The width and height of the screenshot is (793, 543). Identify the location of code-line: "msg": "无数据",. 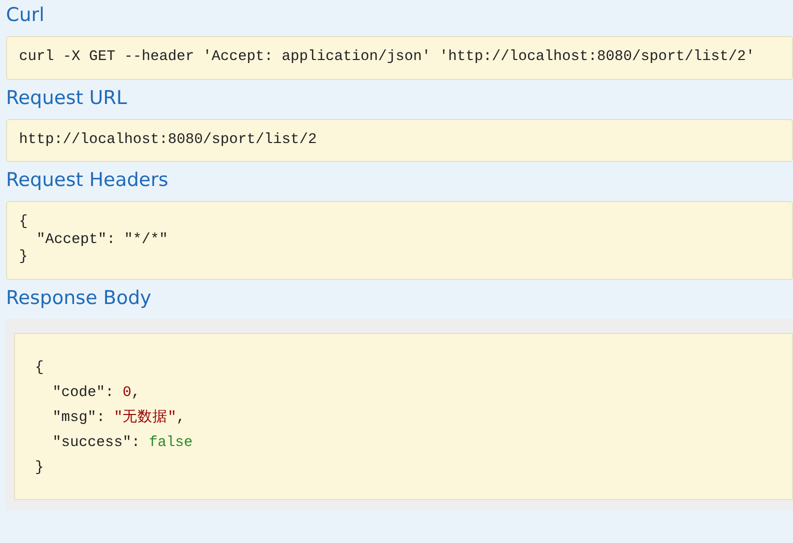
(119, 418).